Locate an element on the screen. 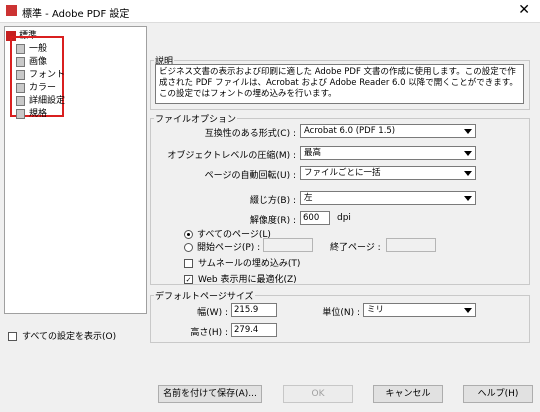 The width and height of the screenshot is (540, 412). autorotate-label: ページの自動回転(U) : is located at coordinates (250, 176).